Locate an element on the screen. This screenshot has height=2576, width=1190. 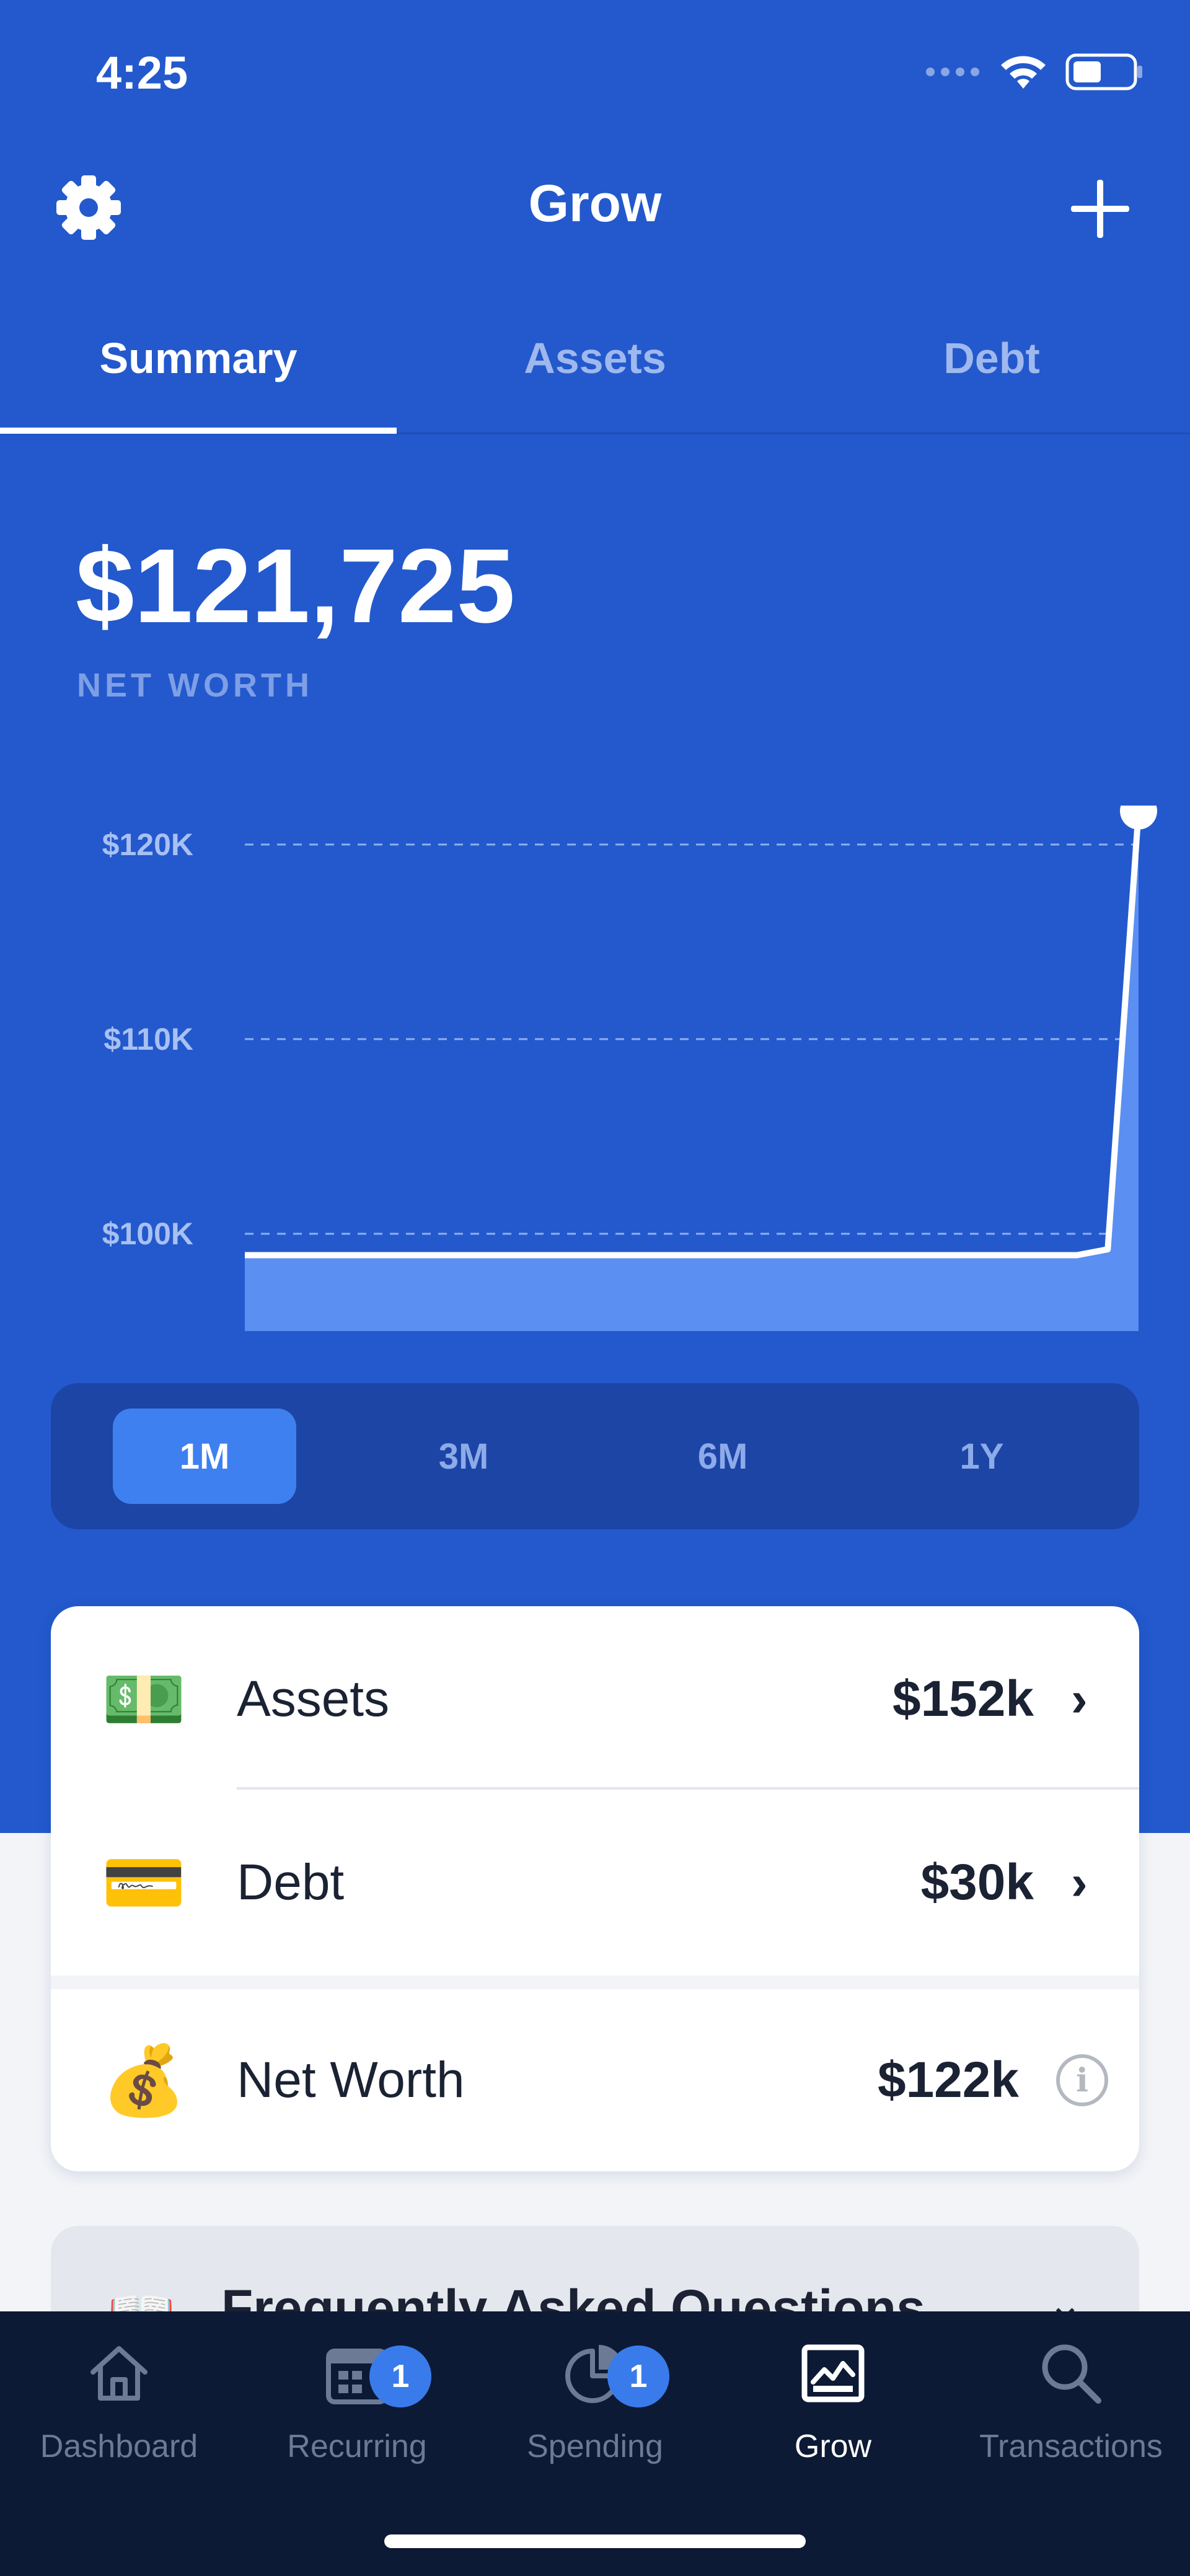
nav-dashboard: Dashboard is located at coordinates (119, 2400).